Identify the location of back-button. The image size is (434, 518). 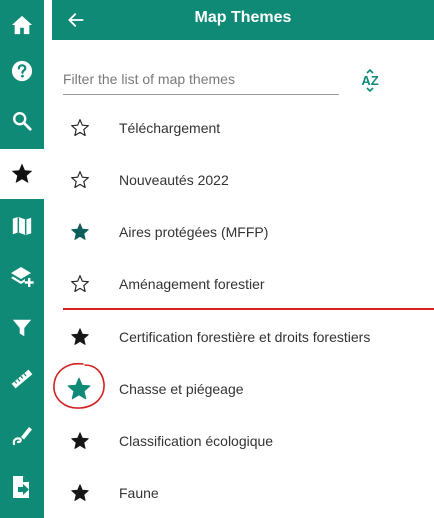
(76, 20).